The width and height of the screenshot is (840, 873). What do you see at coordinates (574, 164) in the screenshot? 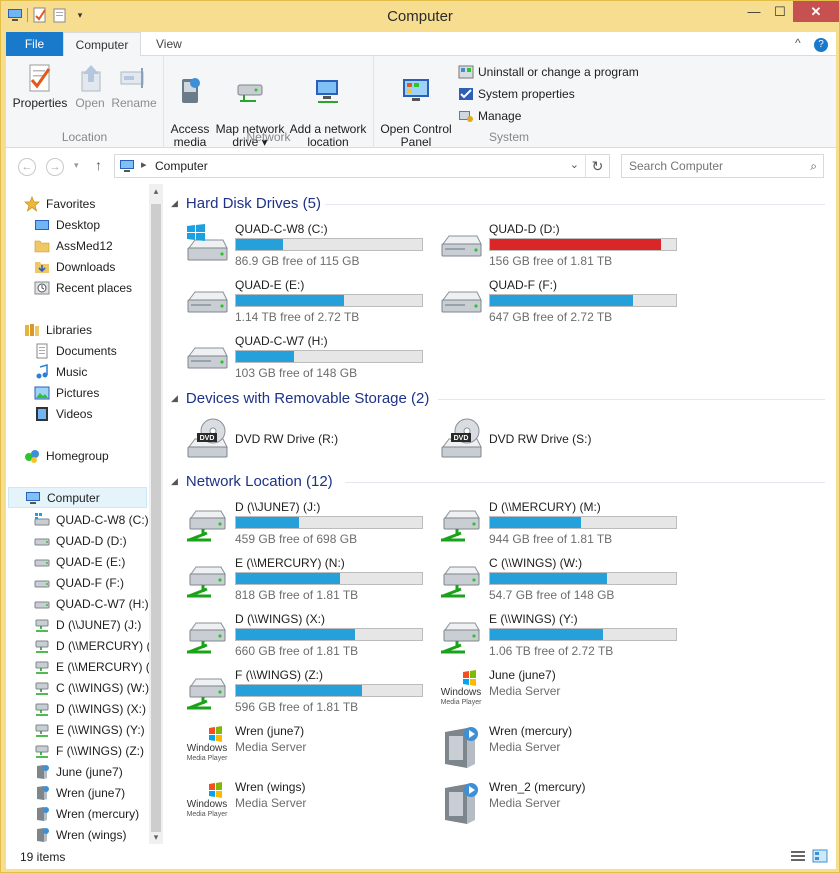
I see `chevron-down-icon: ⌄` at bounding box center [574, 164].